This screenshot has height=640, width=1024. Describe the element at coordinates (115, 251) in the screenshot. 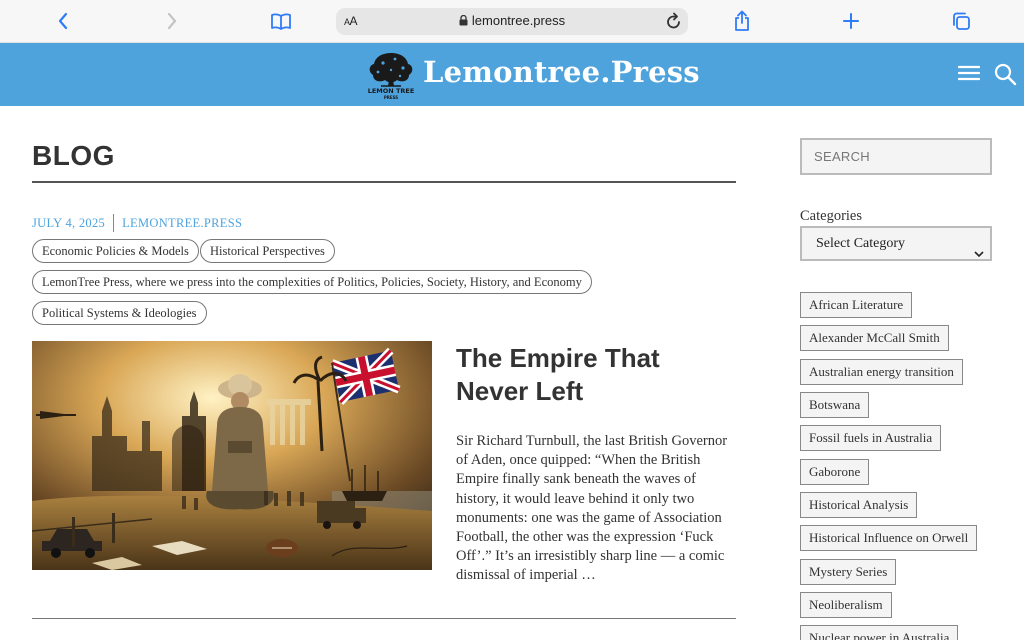

I see `post-tag: Economic Policies & Models` at that location.